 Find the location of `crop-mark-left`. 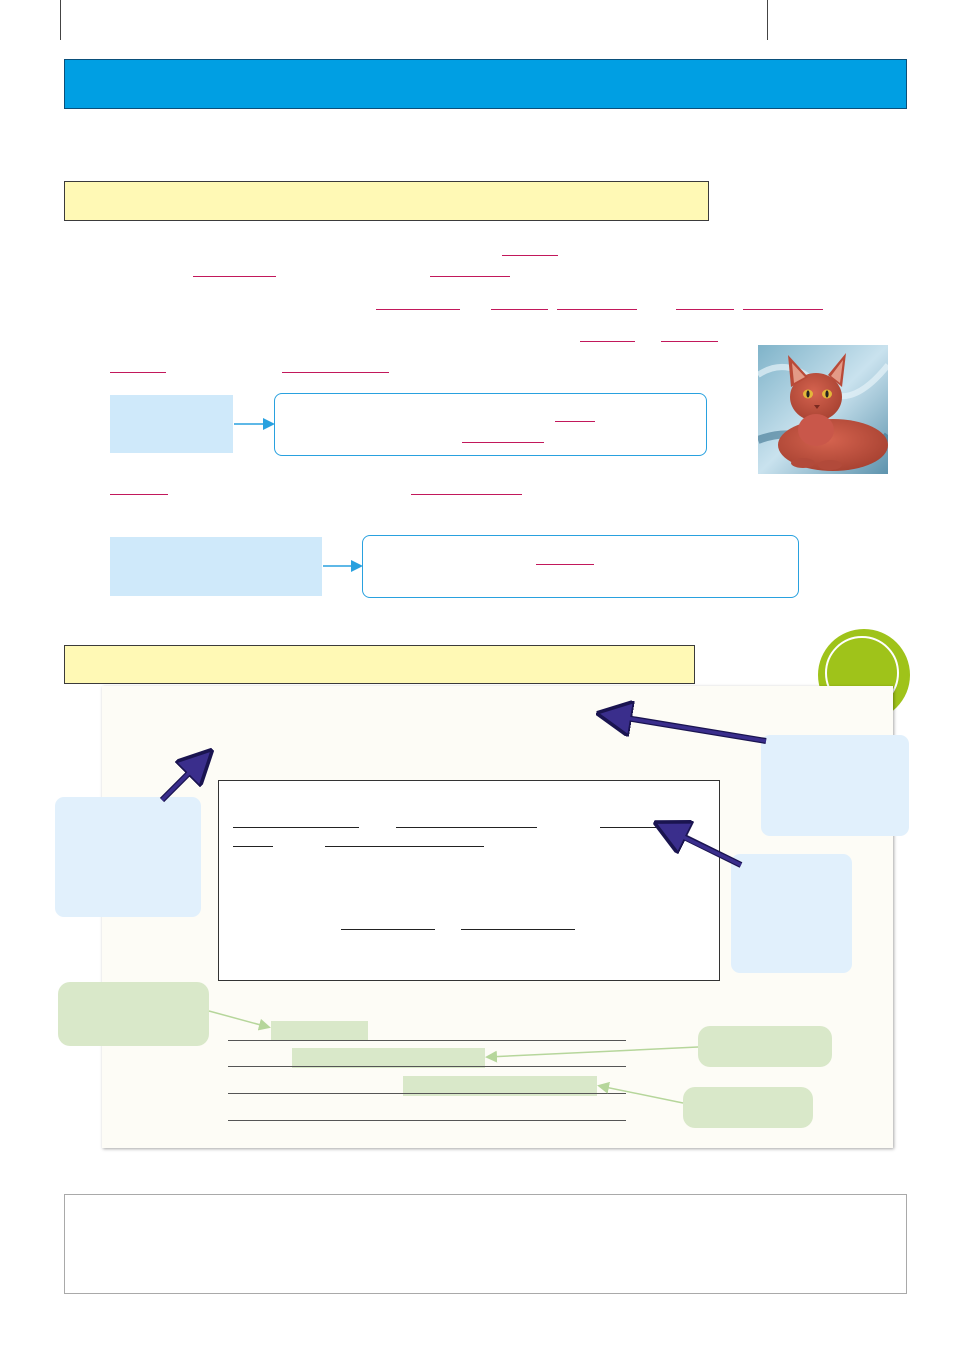

crop-mark-left is located at coordinates (60, 20).